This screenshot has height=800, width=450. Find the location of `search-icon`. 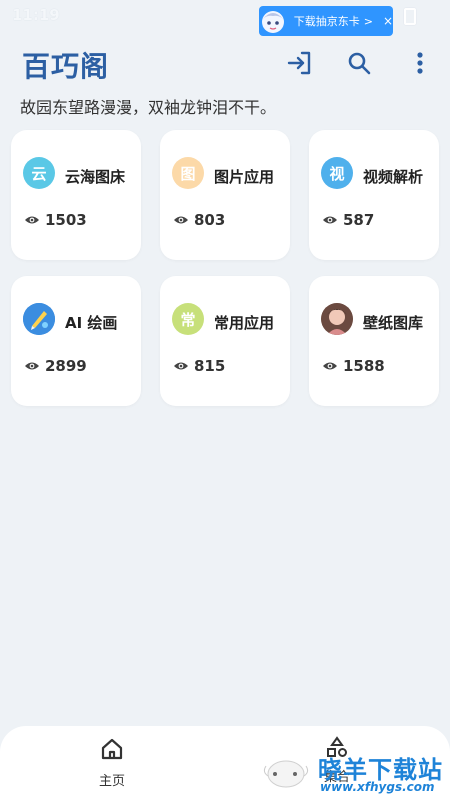

search-icon is located at coordinates (359, 63).